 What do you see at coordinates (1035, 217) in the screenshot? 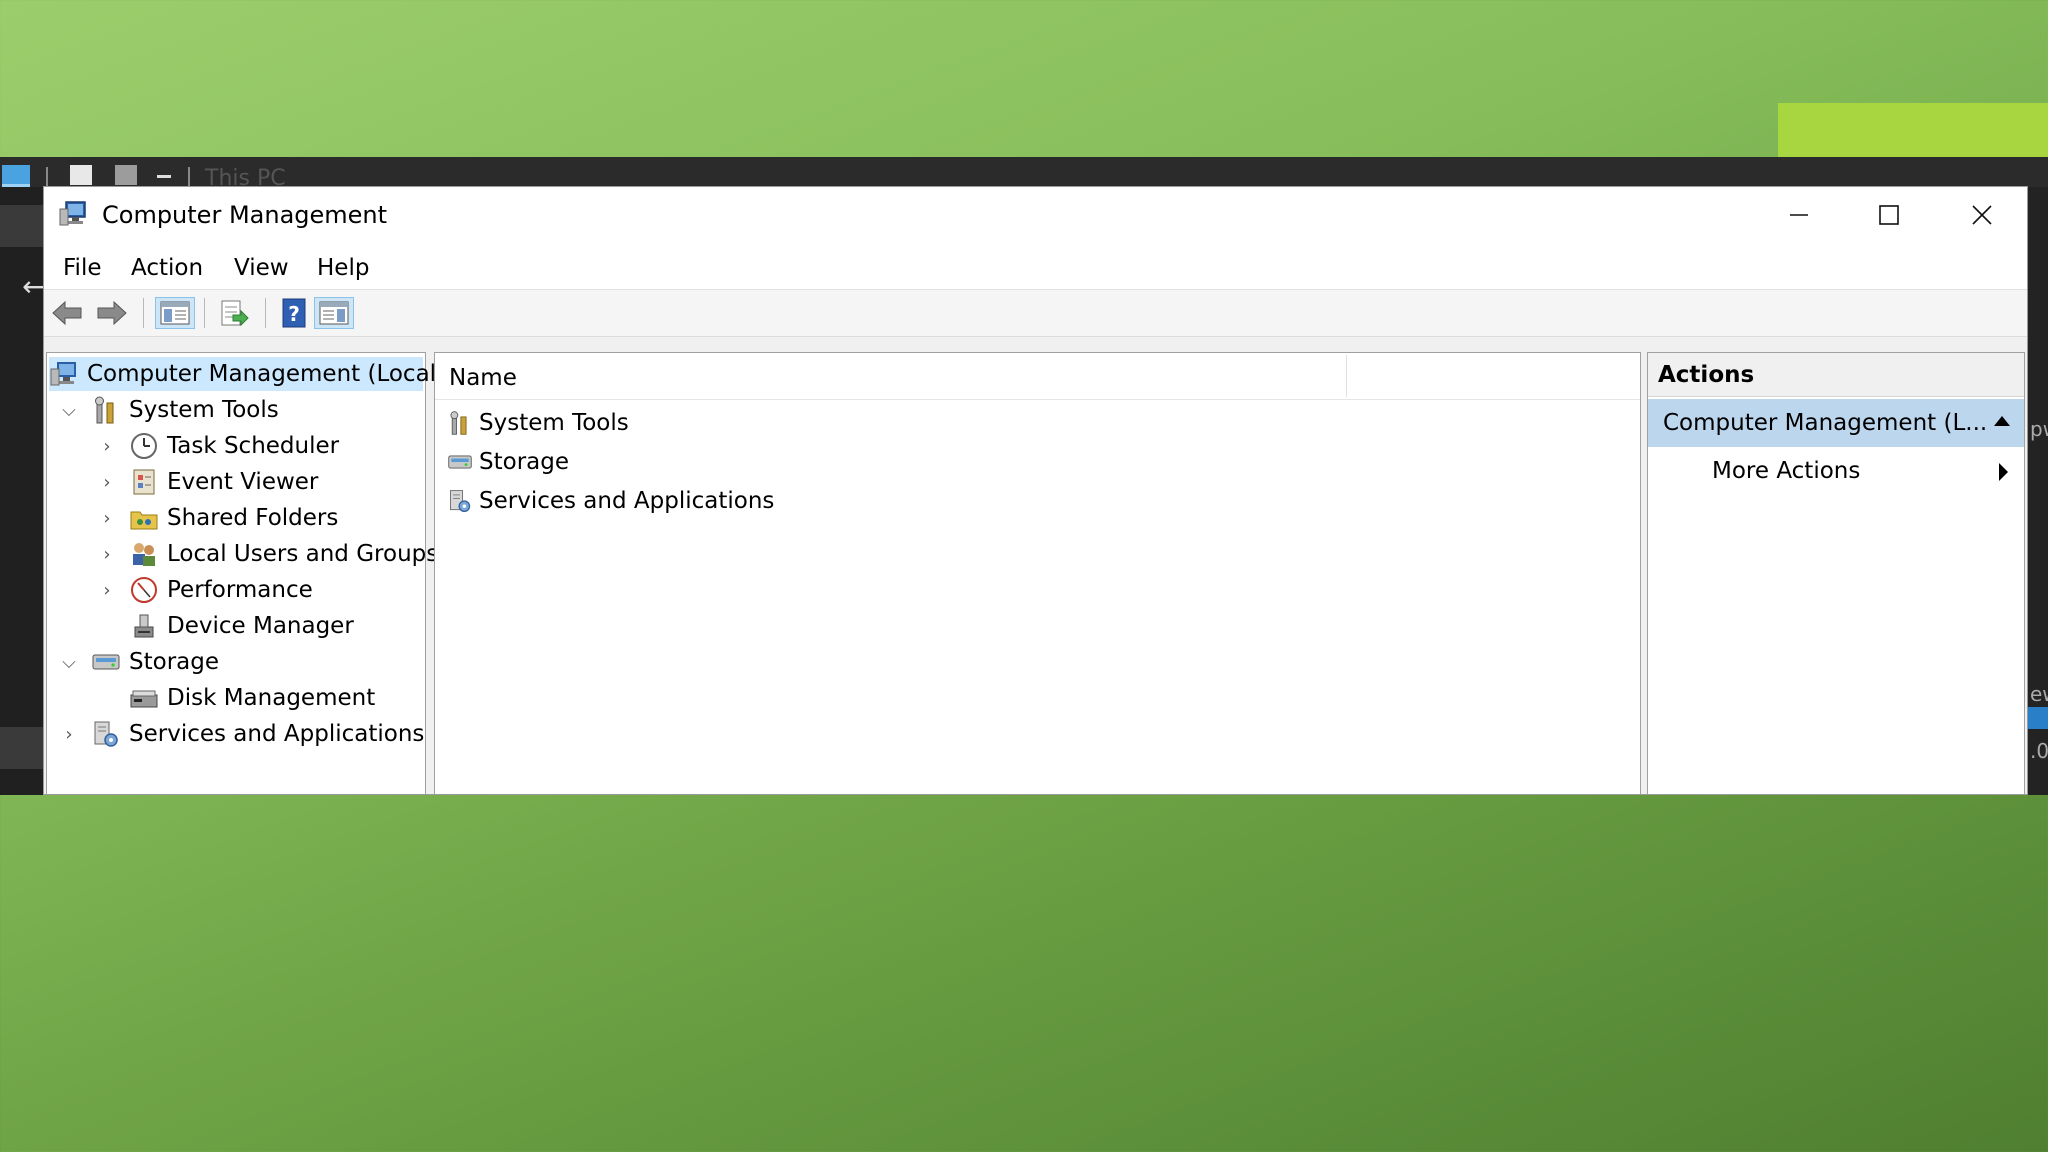
I see `title-bar: Computer Management` at bounding box center [1035, 217].